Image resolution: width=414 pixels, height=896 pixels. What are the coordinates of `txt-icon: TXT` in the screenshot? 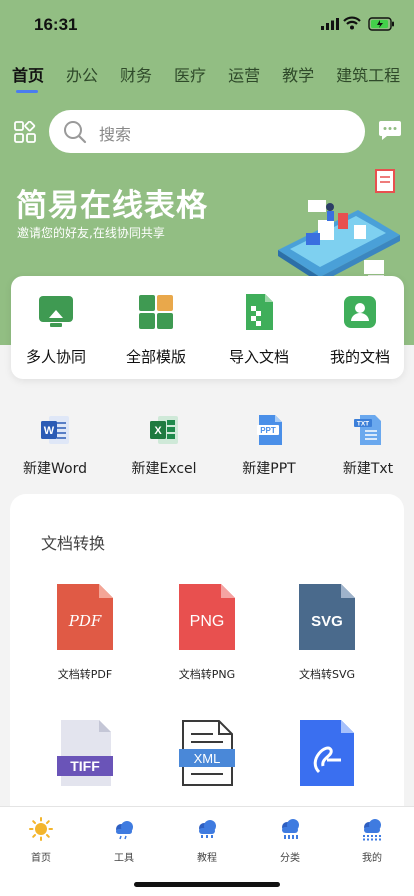 It's located at (367, 430).